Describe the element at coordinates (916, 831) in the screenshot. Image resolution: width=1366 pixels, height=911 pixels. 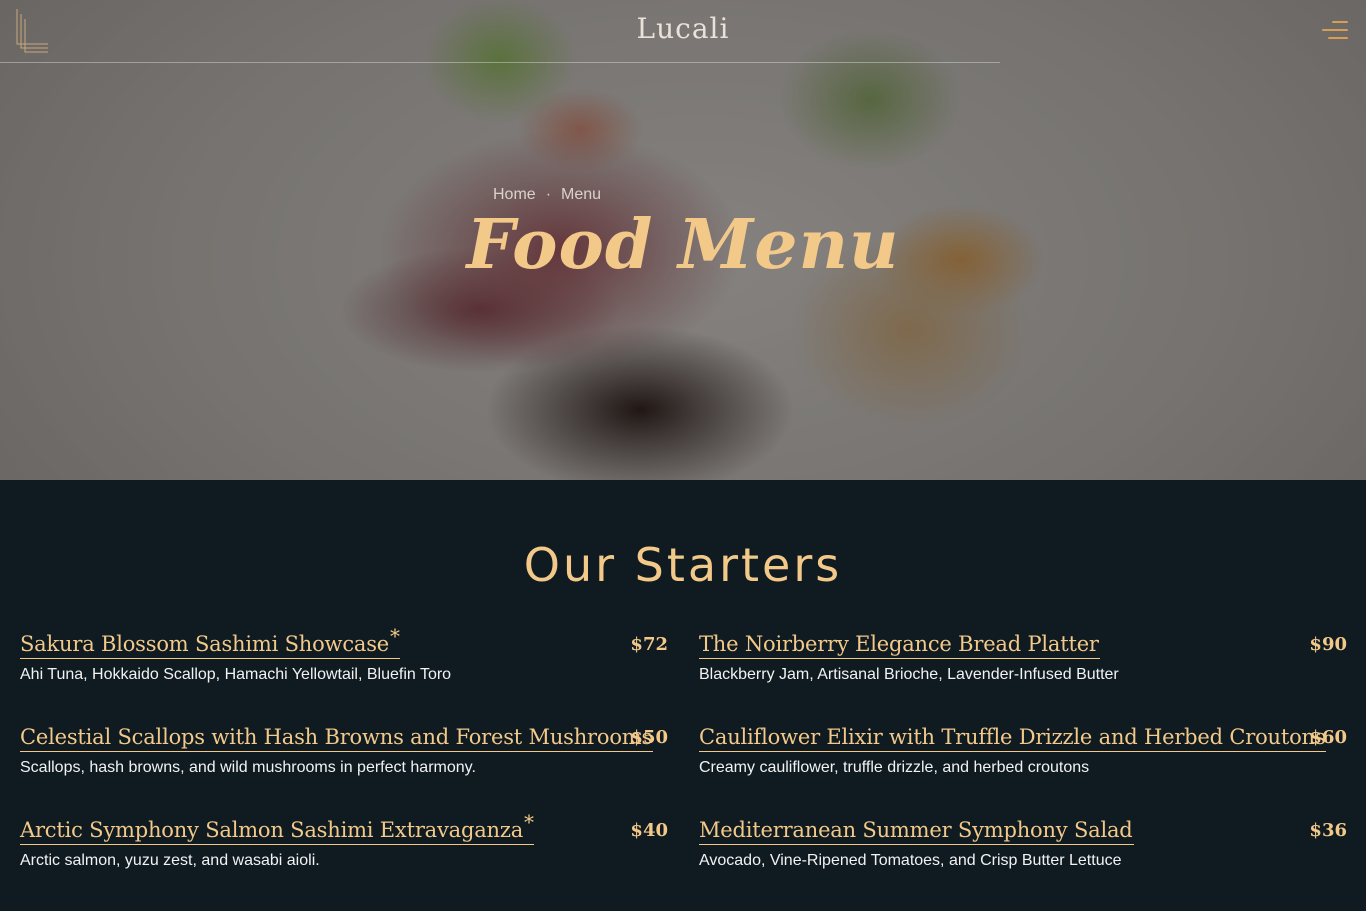
I see `menu-item-name: Mediterranean Summer Symphony Salad` at that location.